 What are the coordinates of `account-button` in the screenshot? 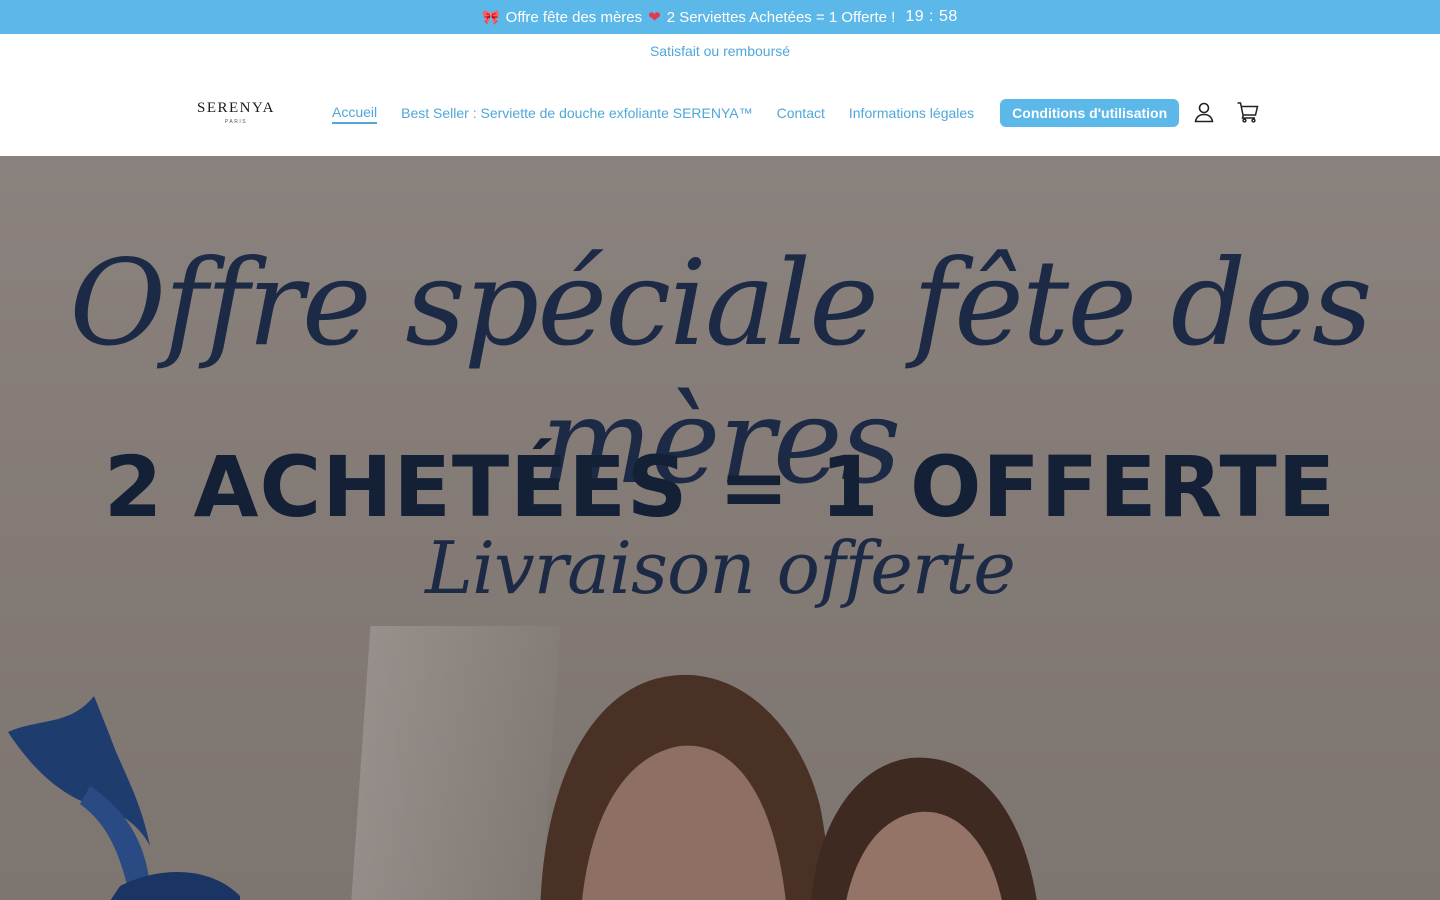 It's located at (1204, 112).